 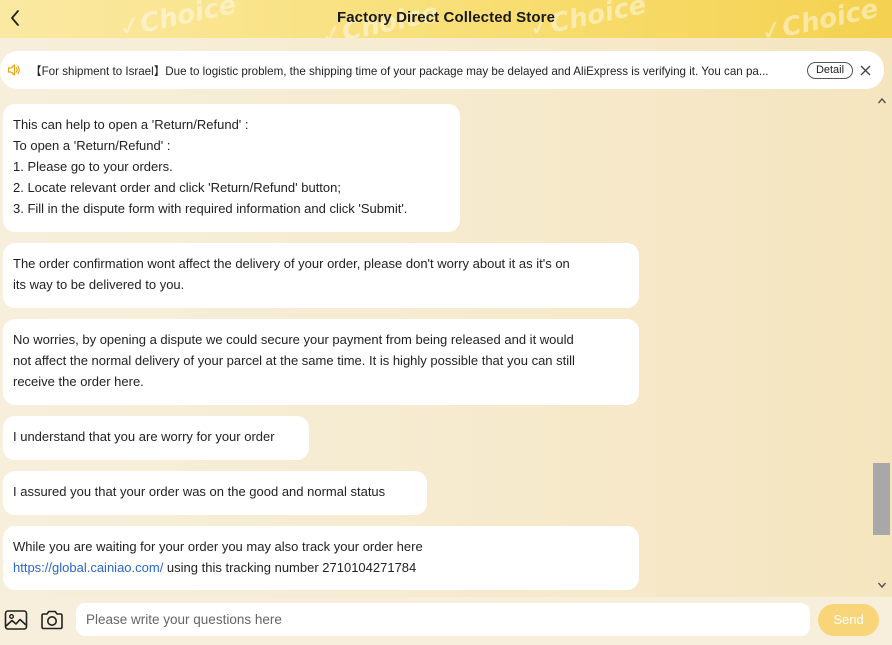 I want to click on scroll-up-icon, so click(x=882, y=101).